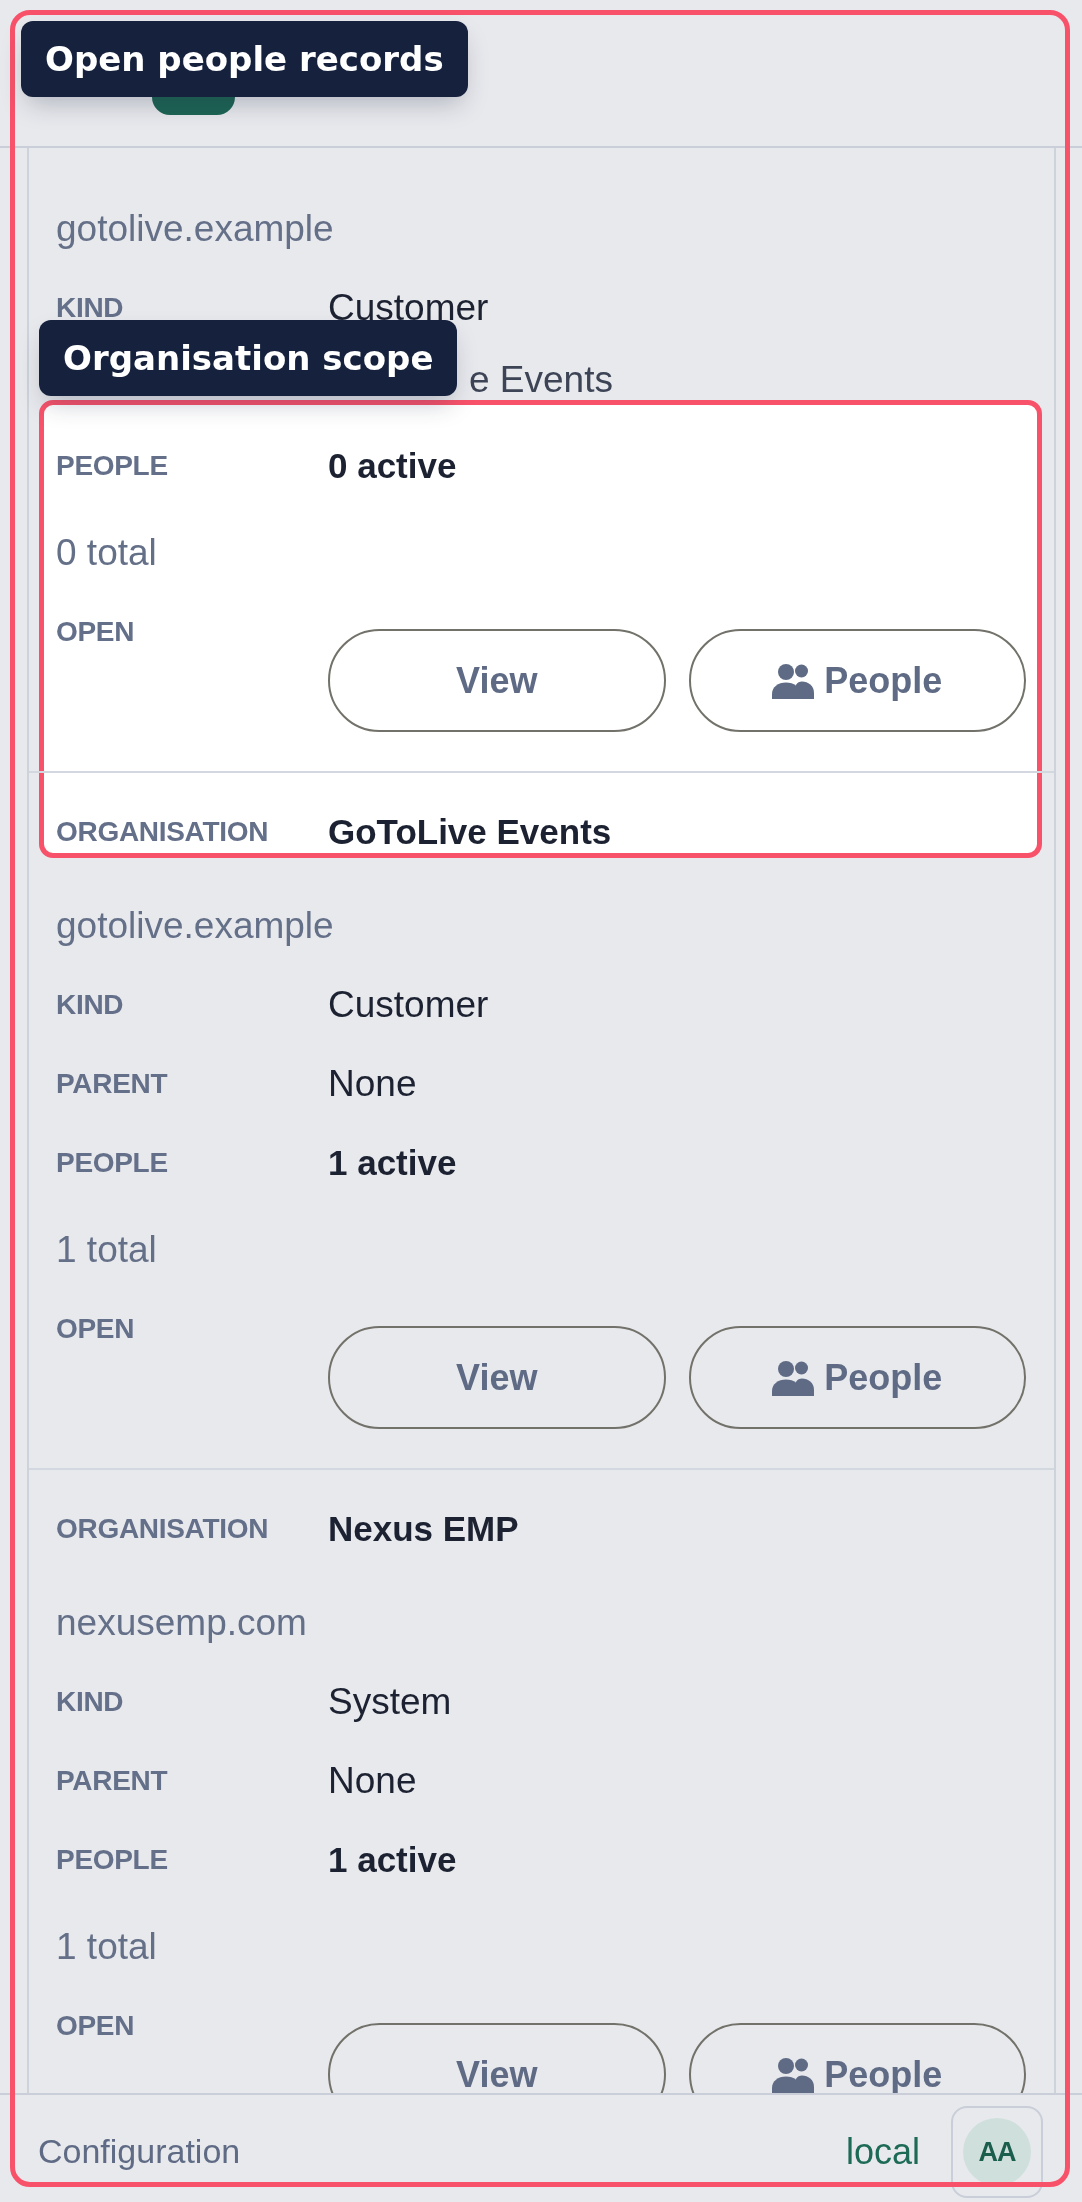 This screenshot has height=2202, width=1082. What do you see at coordinates (248, 358) in the screenshot?
I see `tour-tooltip: Organisation scope` at bounding box center [248, 358].